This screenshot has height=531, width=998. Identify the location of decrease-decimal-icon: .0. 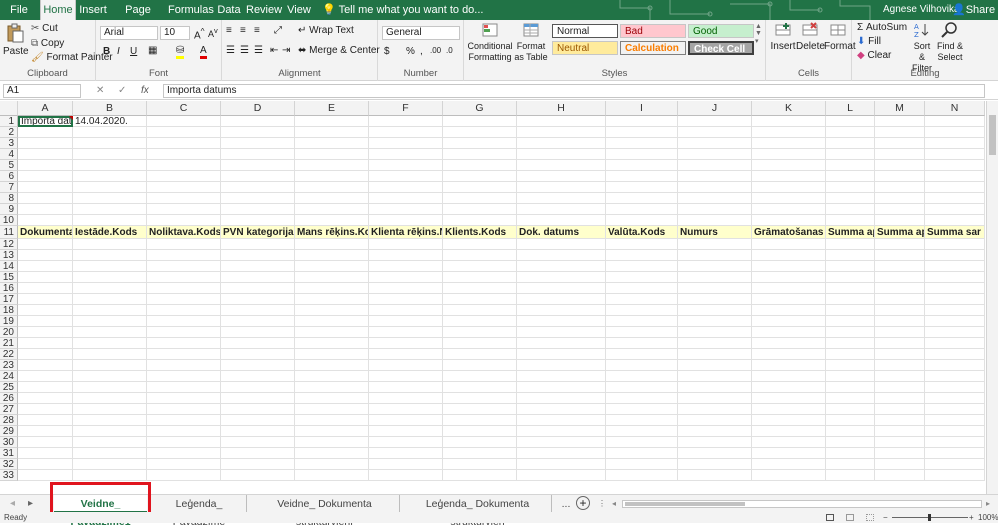
(449, 50).